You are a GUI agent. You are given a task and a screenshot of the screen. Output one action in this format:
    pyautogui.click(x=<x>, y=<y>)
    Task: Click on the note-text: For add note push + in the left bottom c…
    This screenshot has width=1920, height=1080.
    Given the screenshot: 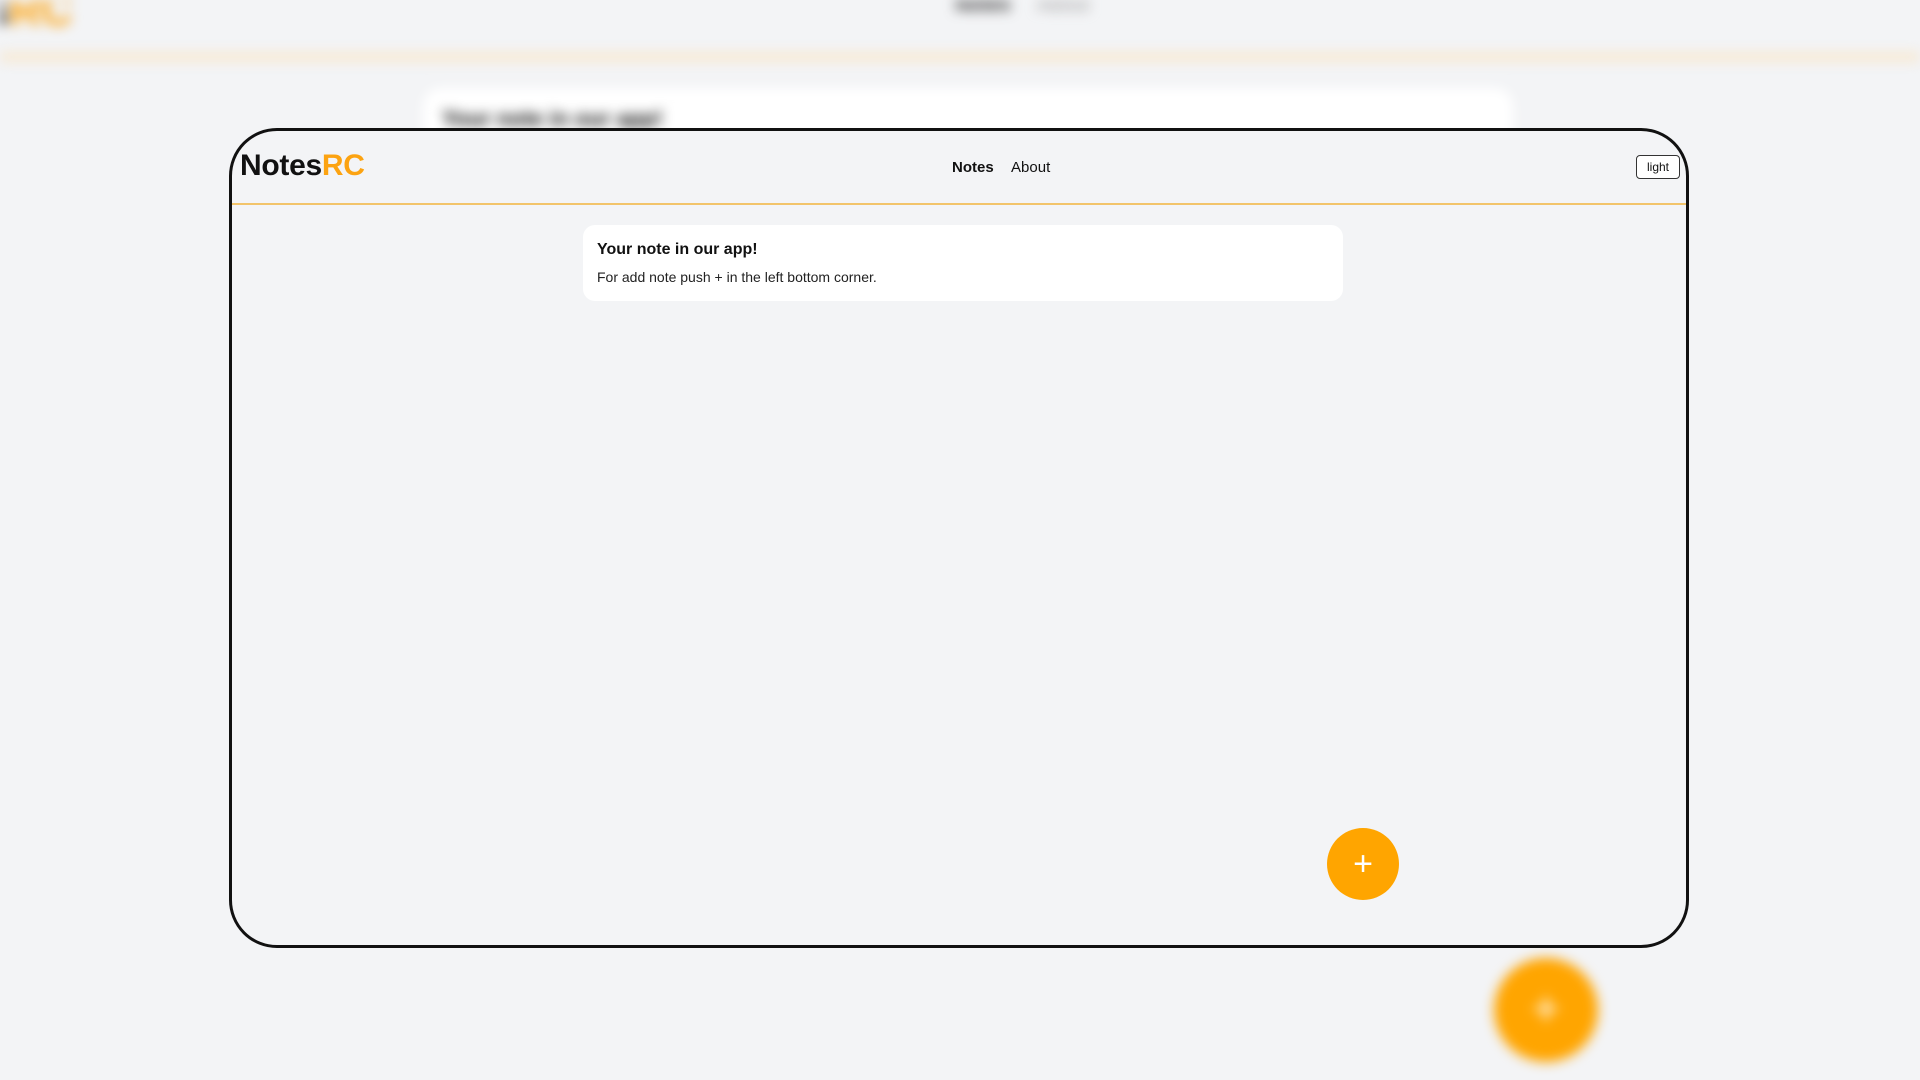 What is the action you would take?
    pyautogui.click(x=737, y=277)
    